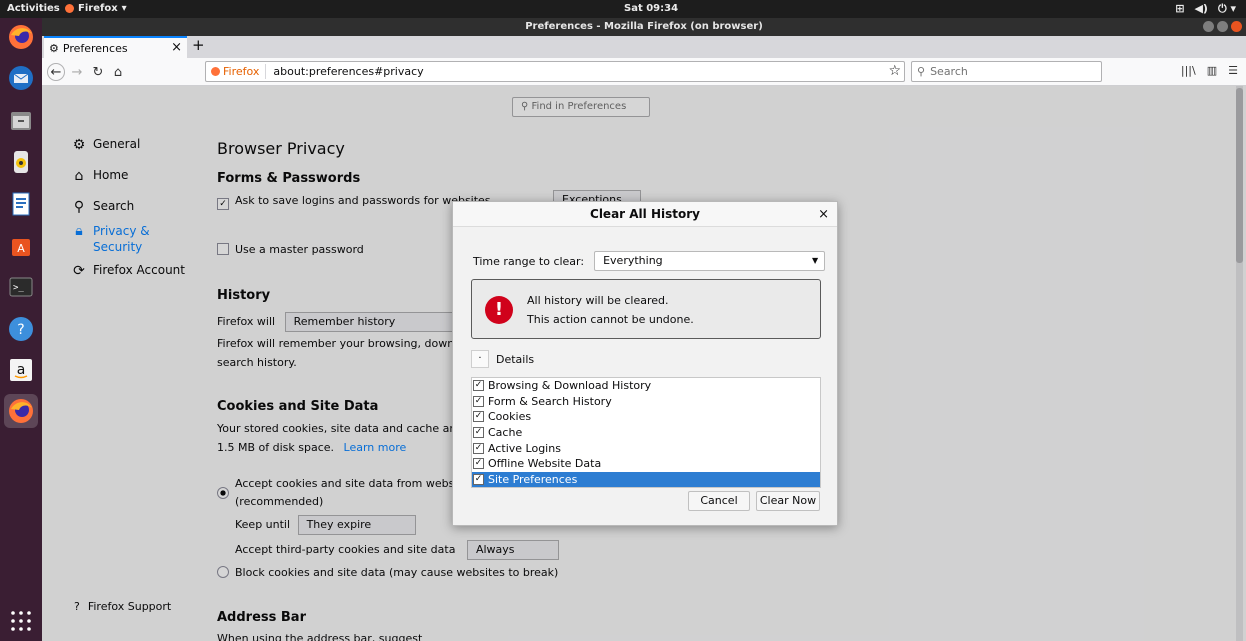  I want to click on list-item: ✓ Cookies, so click(646, 417).